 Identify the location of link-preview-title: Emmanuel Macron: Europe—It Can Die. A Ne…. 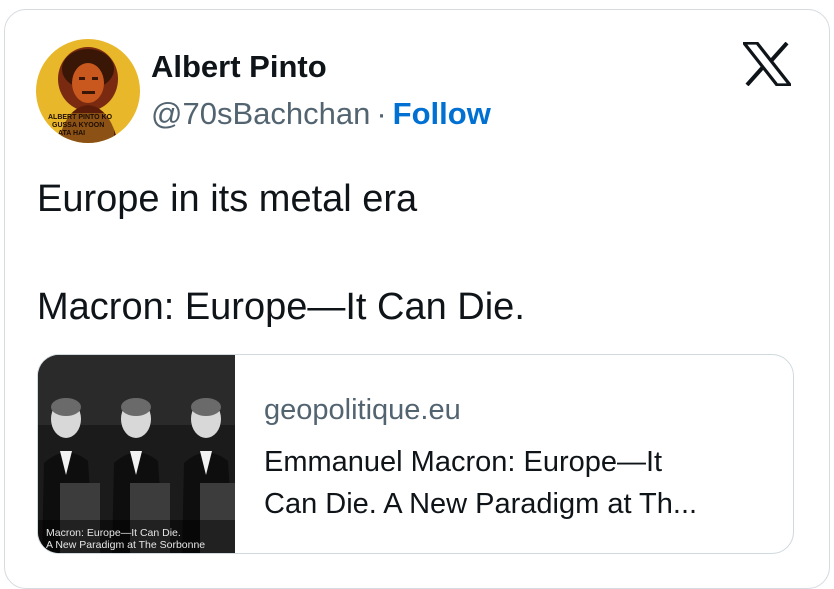
(481, 483).